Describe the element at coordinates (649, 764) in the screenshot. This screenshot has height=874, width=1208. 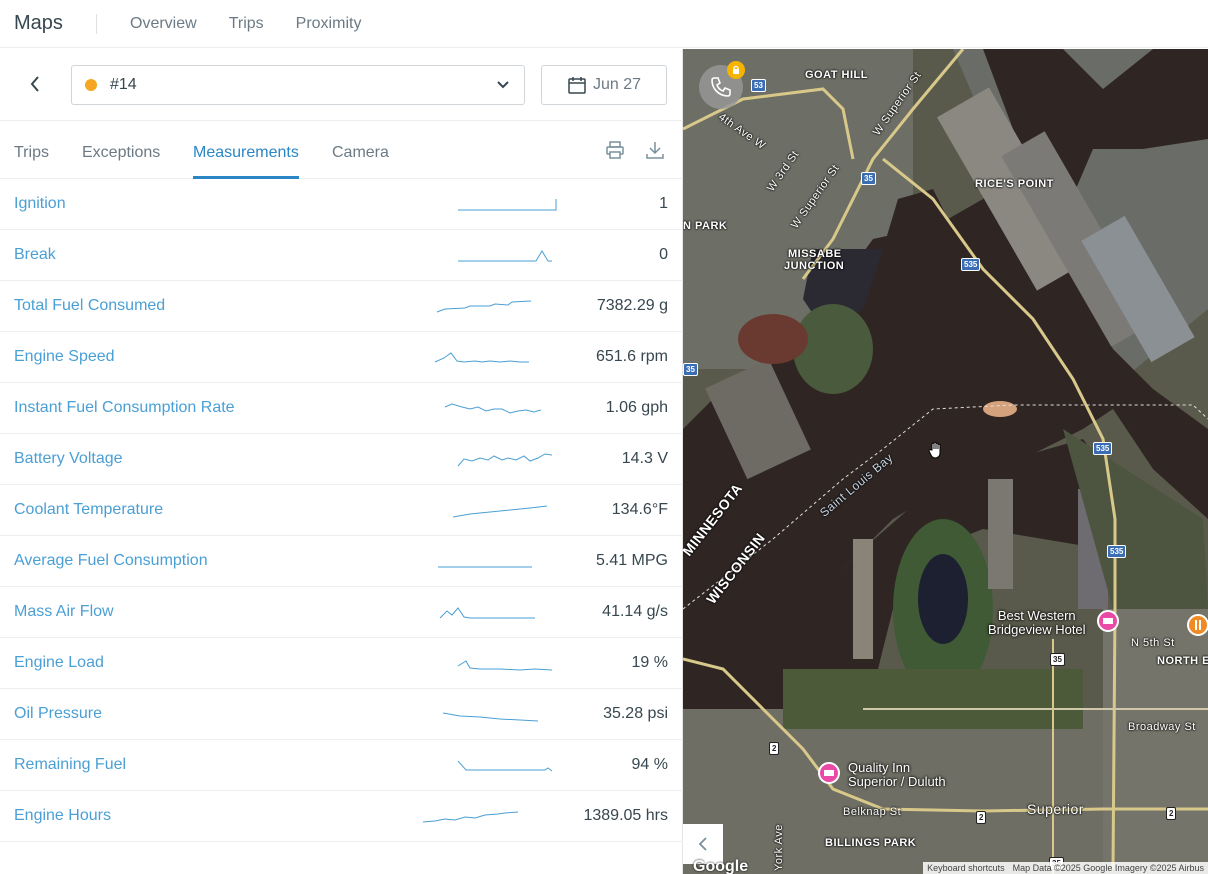
I see `measurement-value: 94 %` at that location.